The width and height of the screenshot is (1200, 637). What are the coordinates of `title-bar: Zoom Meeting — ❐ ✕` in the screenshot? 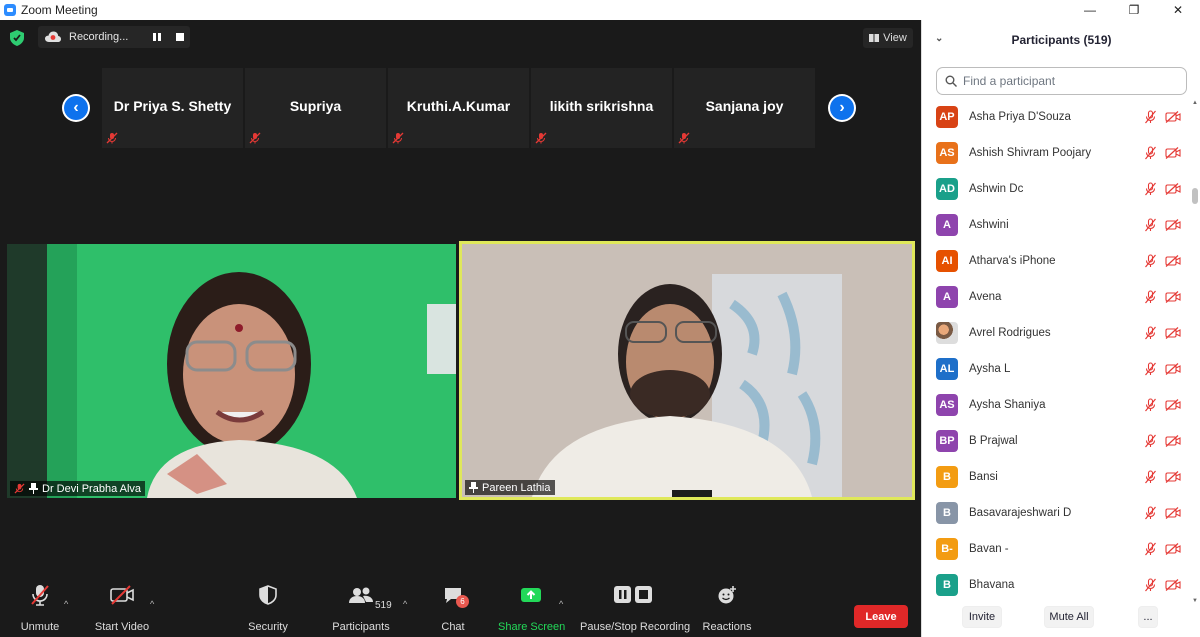 It's located at (600, 10).